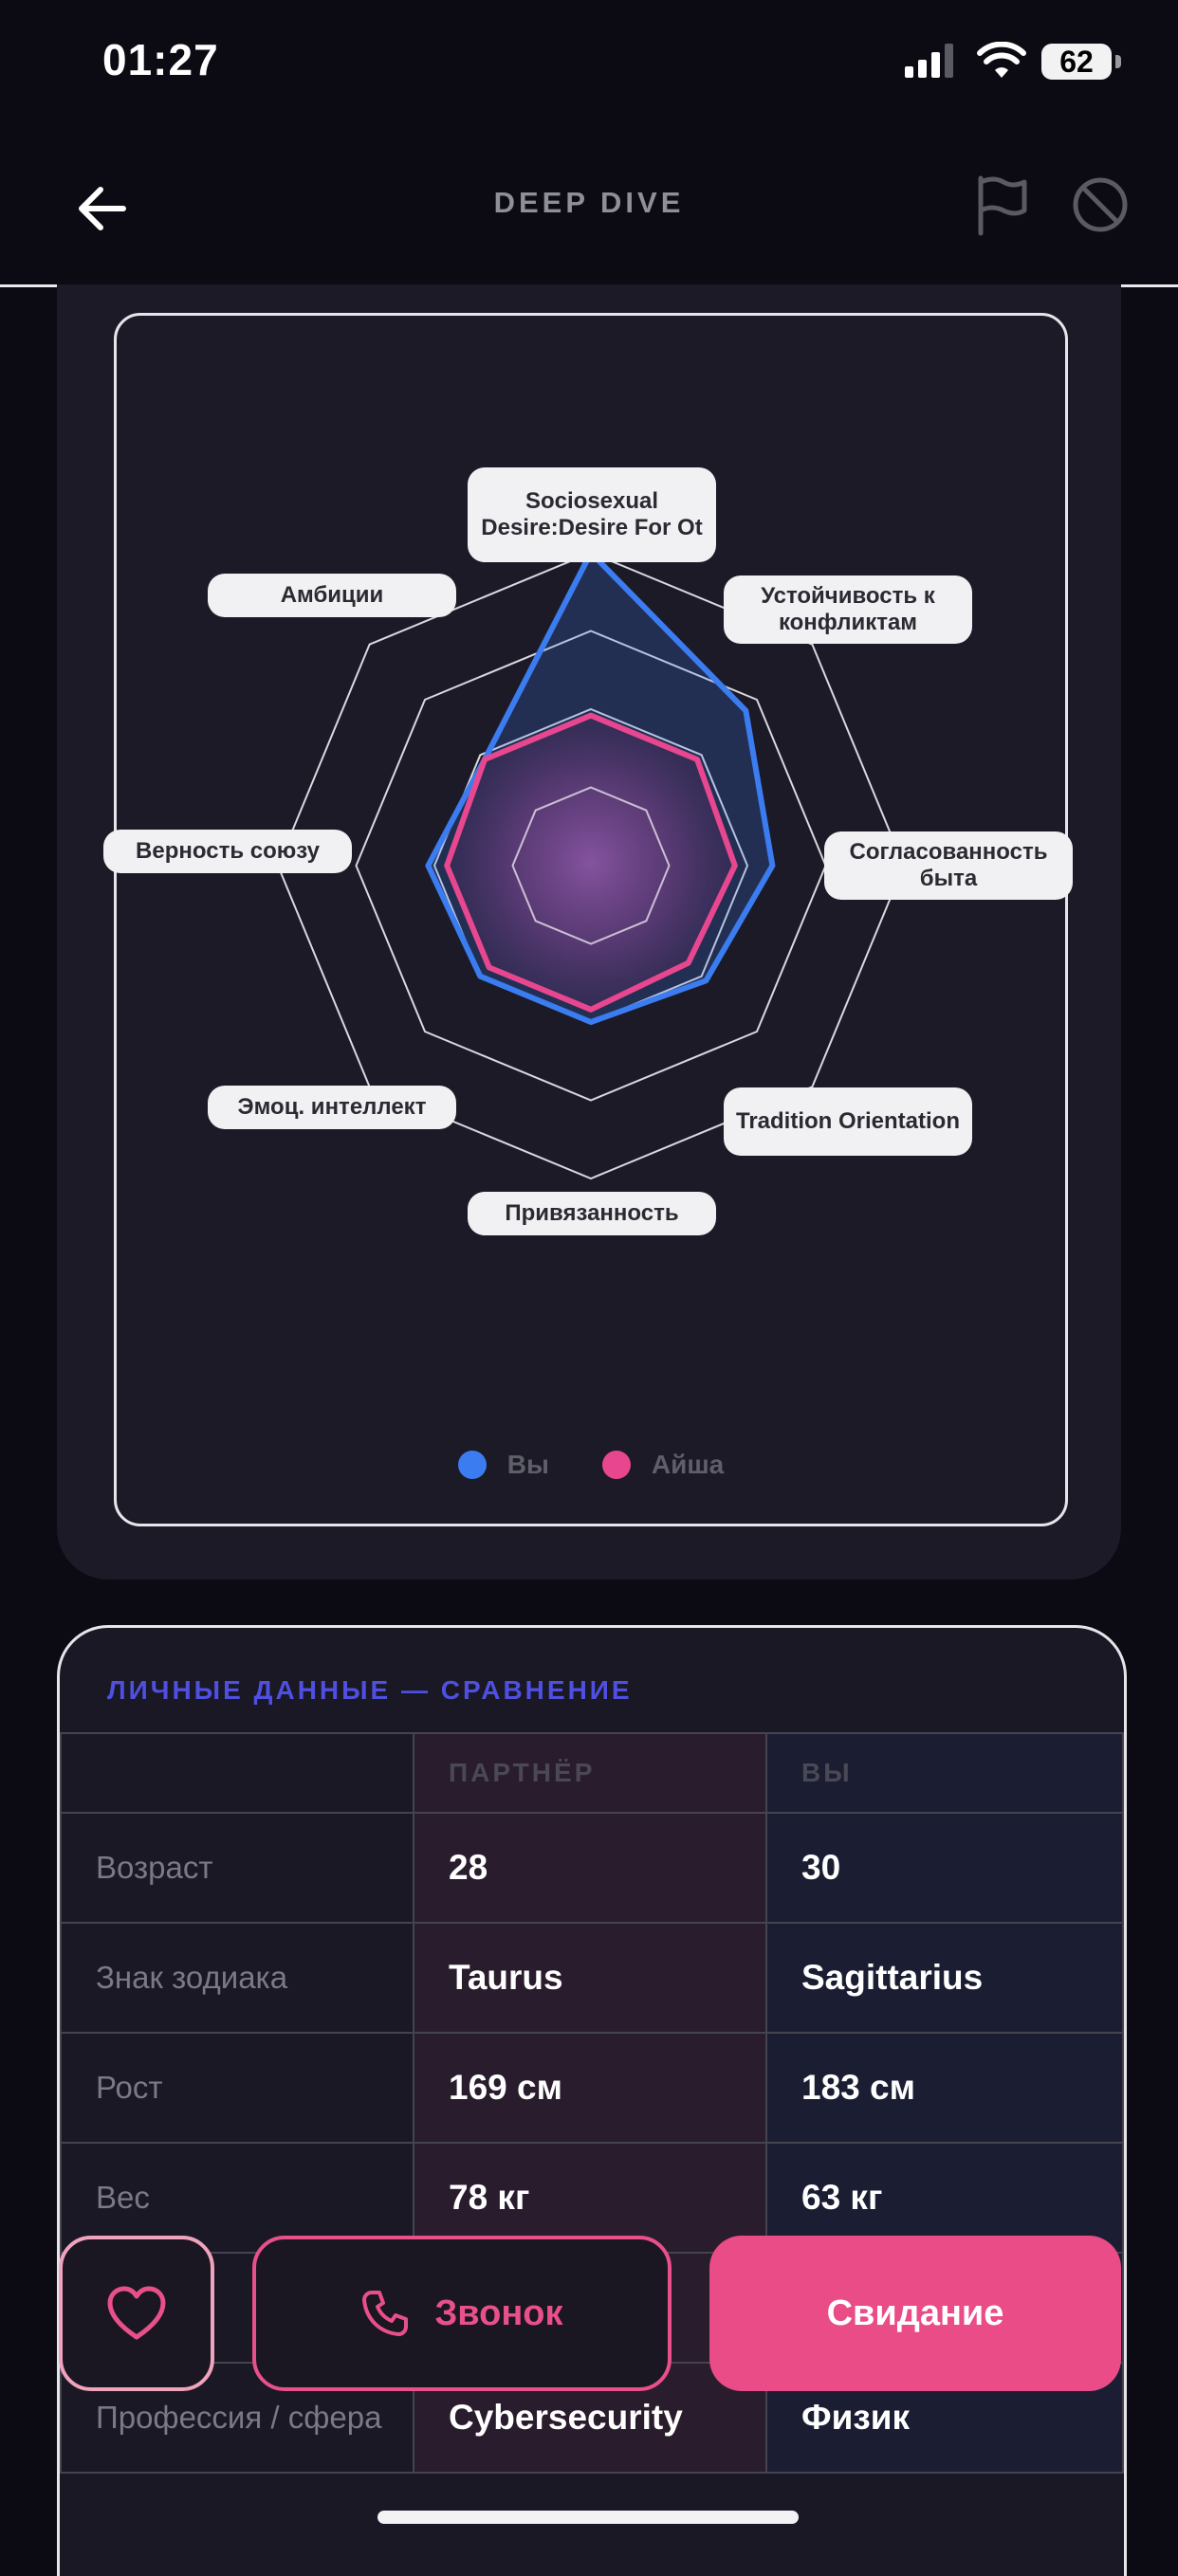  What do you see at coordinates (848, 1121) in the screenshot?
I see `radar-axis-label: Tradition Orientation` at bounding box center [848, 1121].